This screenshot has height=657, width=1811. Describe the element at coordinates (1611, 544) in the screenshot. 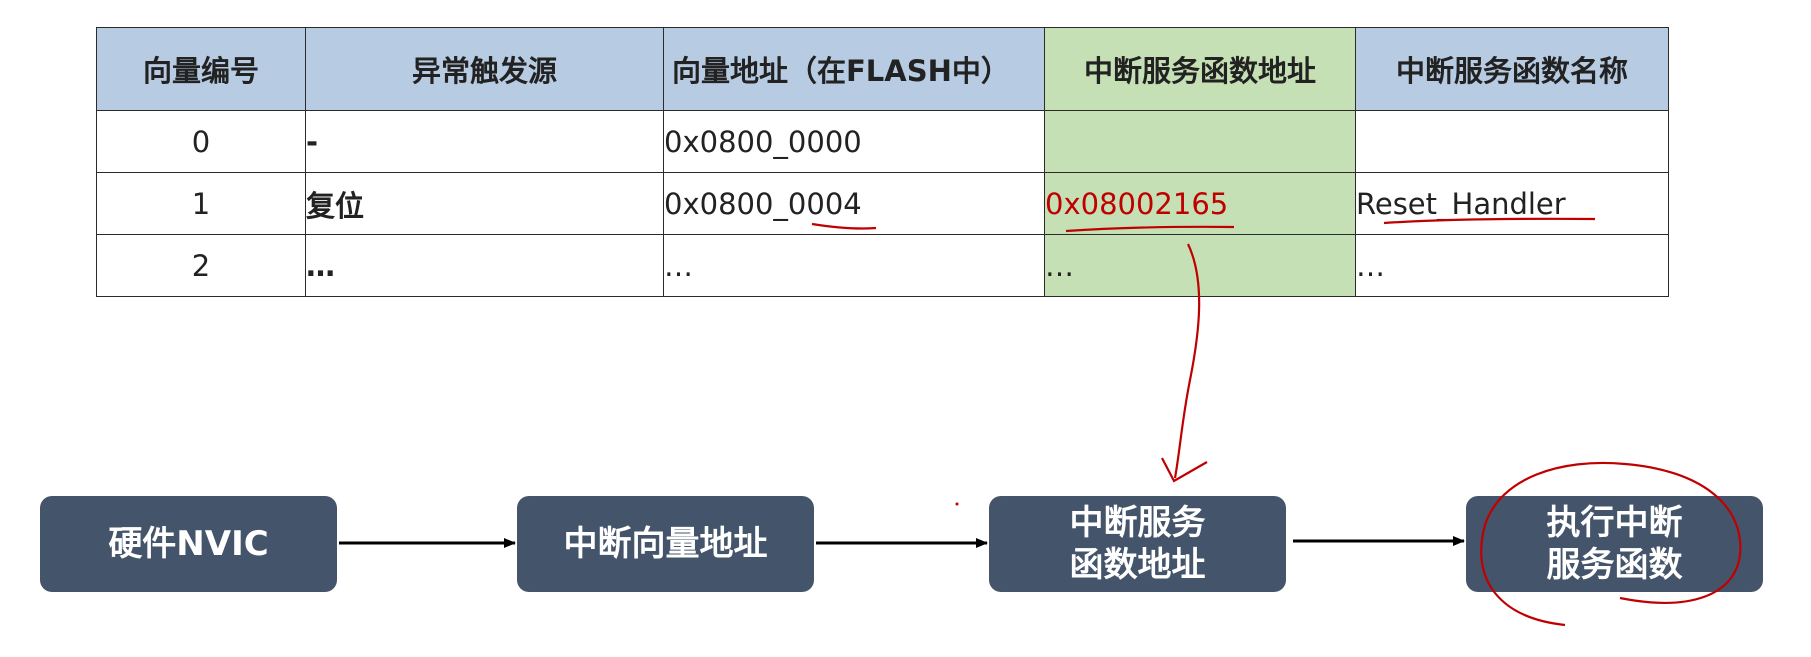

I see `annotation-circle` at that location.